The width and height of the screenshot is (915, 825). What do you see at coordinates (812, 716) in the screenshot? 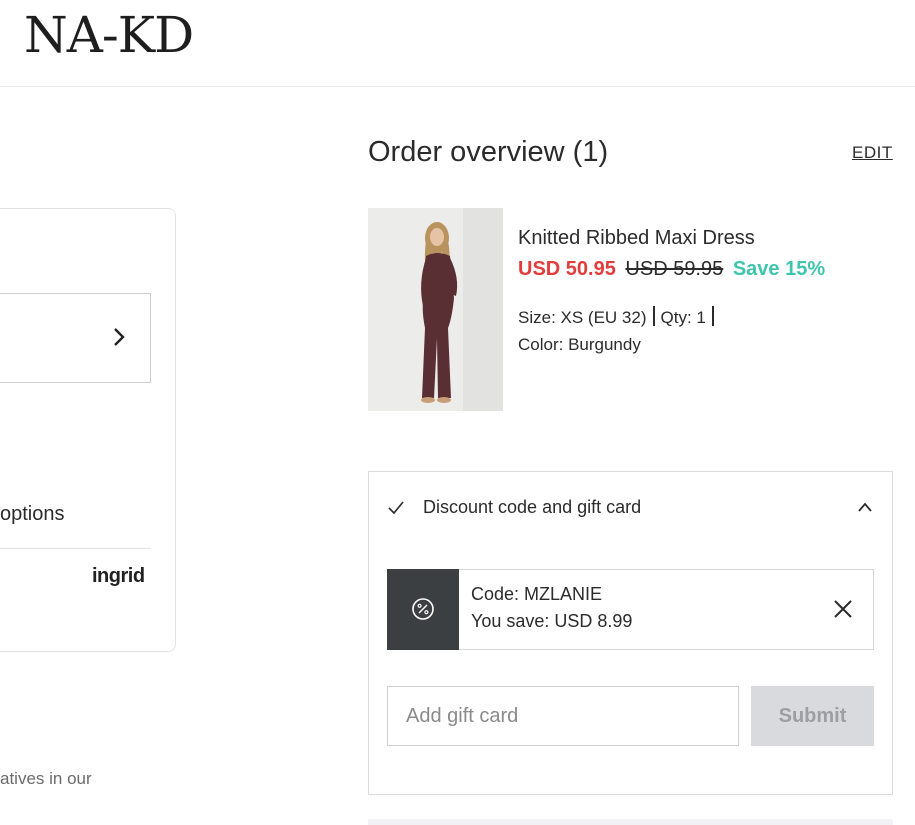
I see `submit-button: Submit` at bounding box center [812, 716].